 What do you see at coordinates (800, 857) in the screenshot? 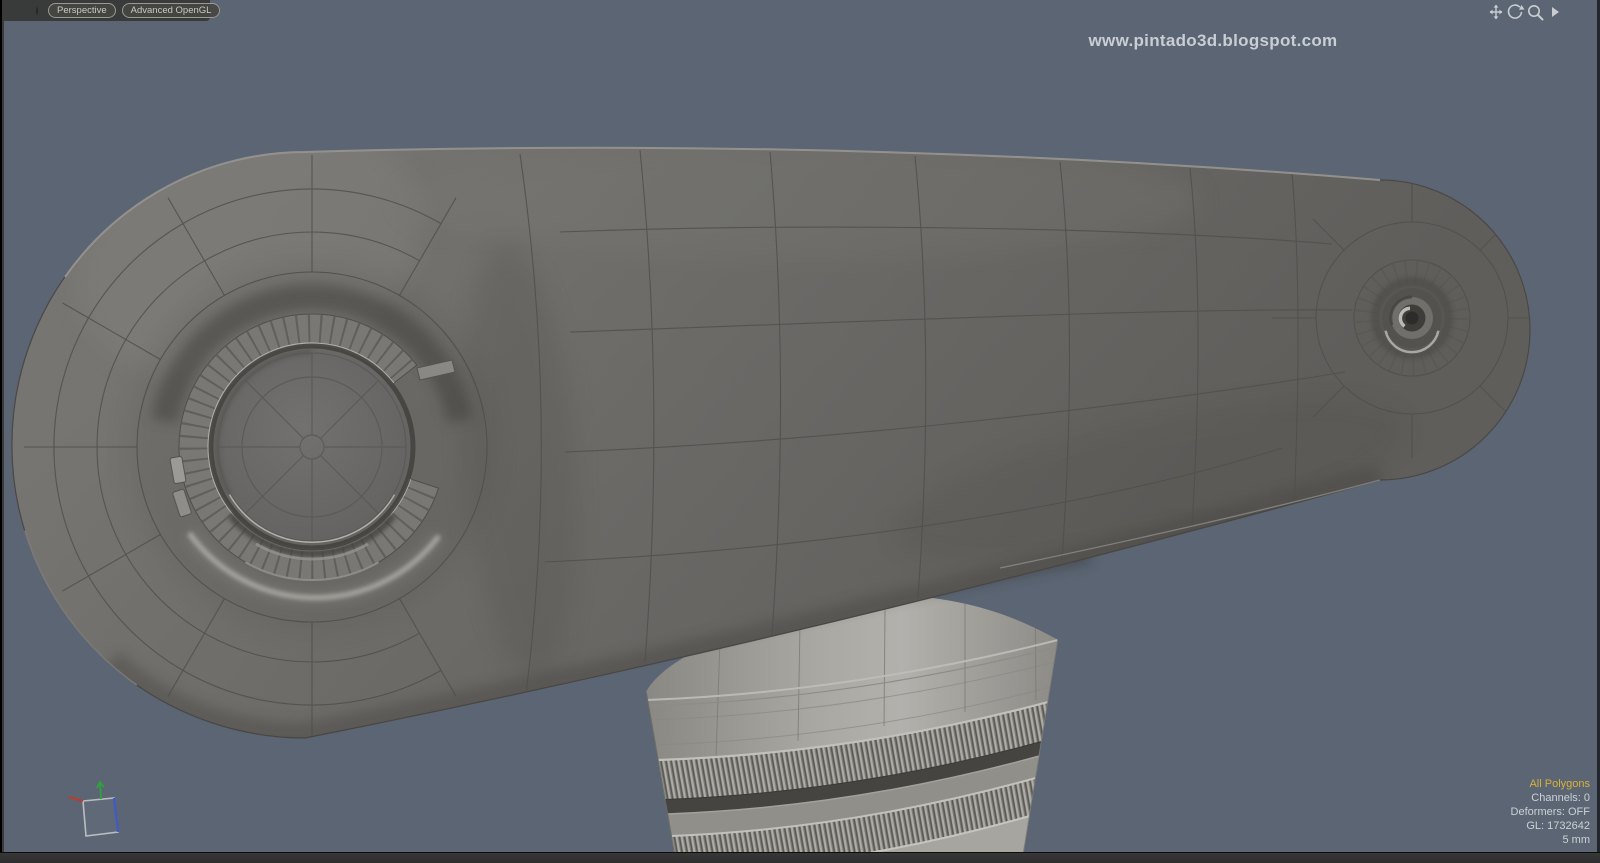
I see `viewport-bottom-border` at bounding box center [800, 857].